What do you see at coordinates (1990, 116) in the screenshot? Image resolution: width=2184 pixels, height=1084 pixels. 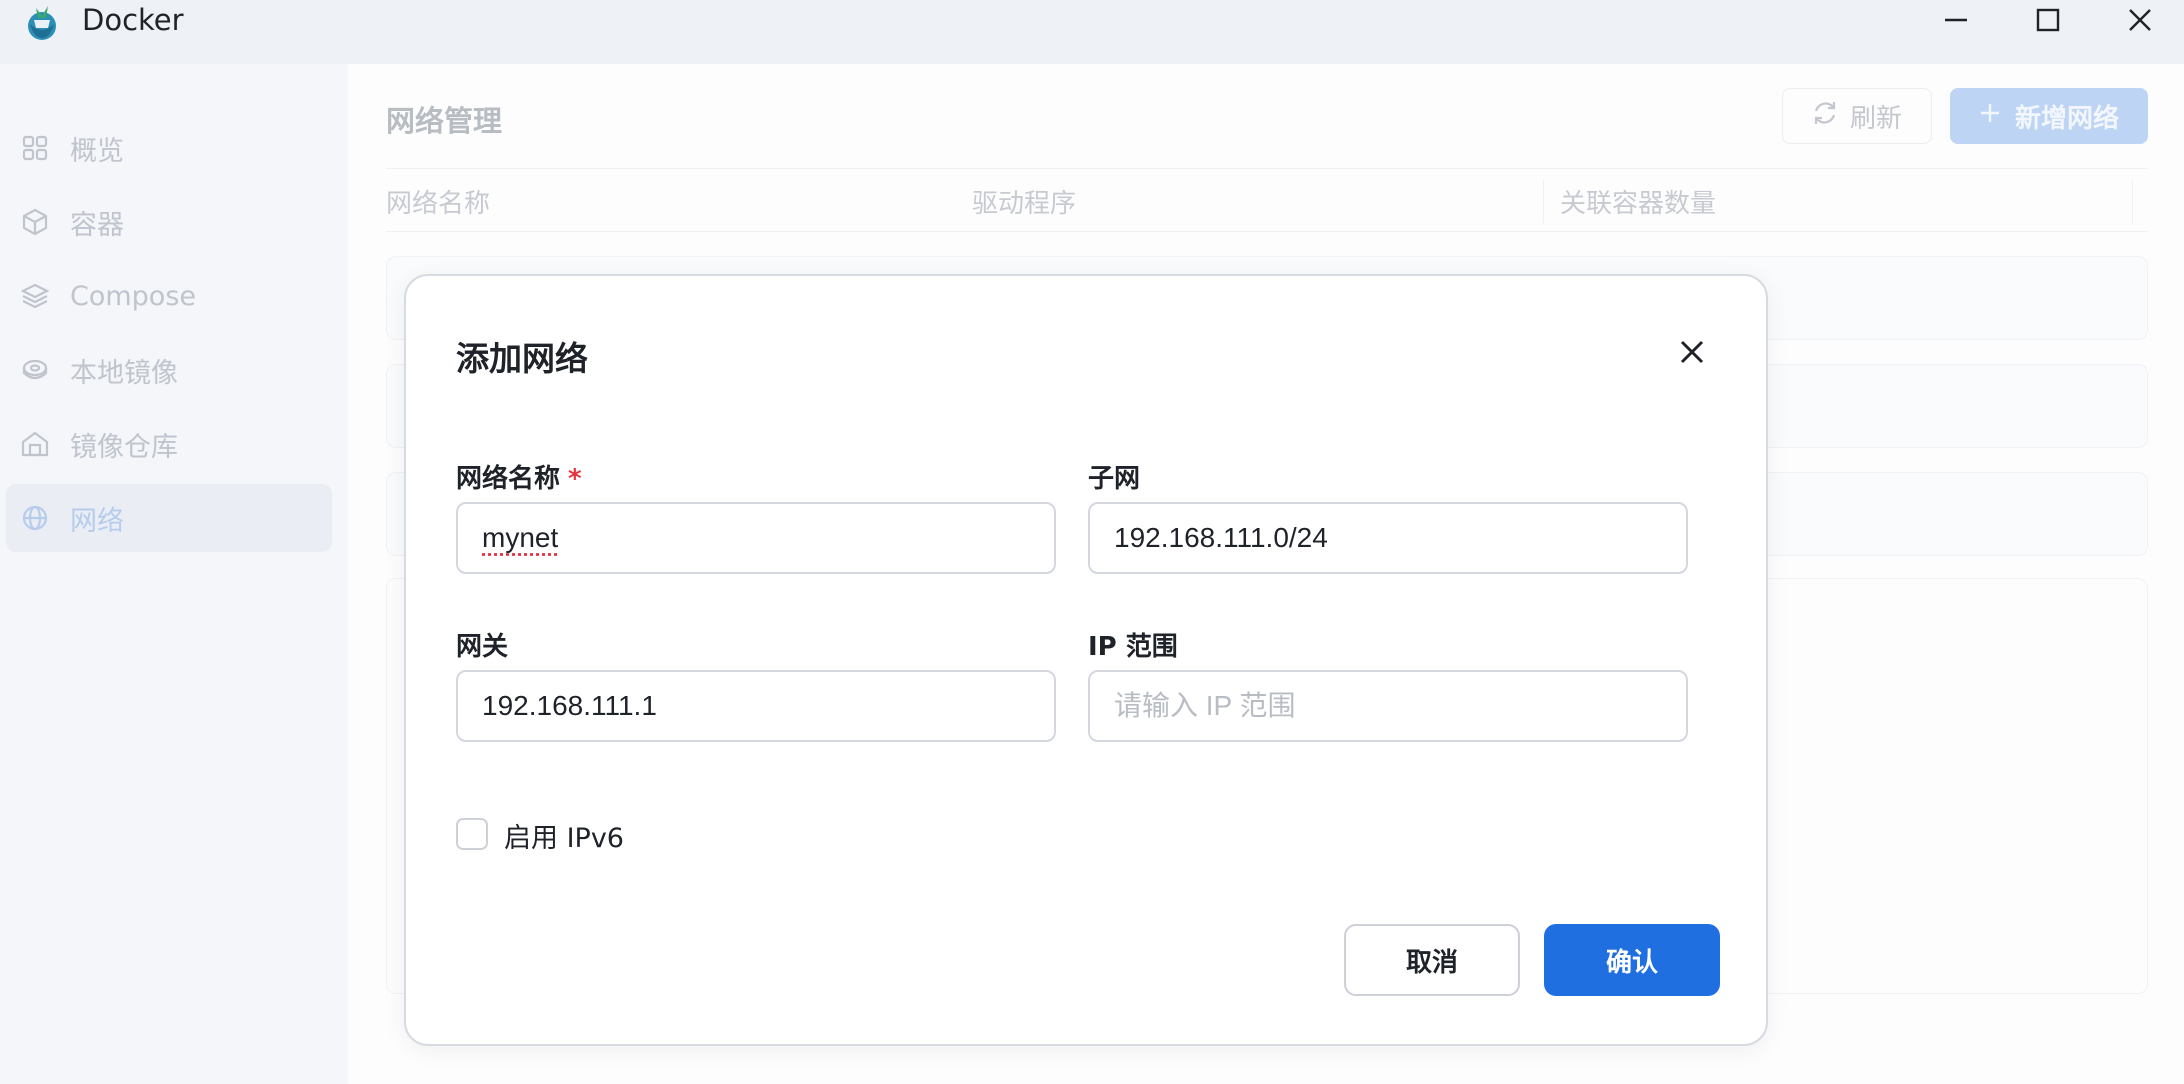 I see `plus-icon` at bounding box center [1990, 116].